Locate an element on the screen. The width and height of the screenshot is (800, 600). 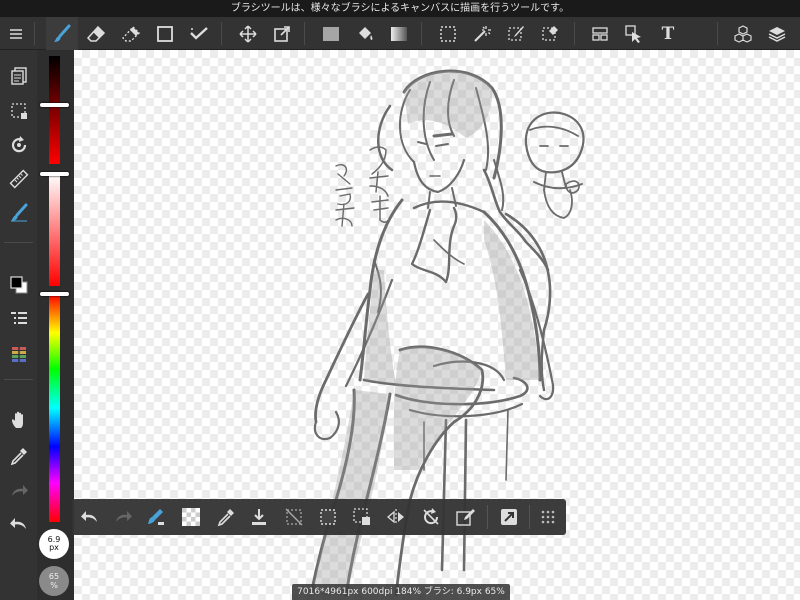
lasso-eraser-tool-button is located at coordinates (131, 33).